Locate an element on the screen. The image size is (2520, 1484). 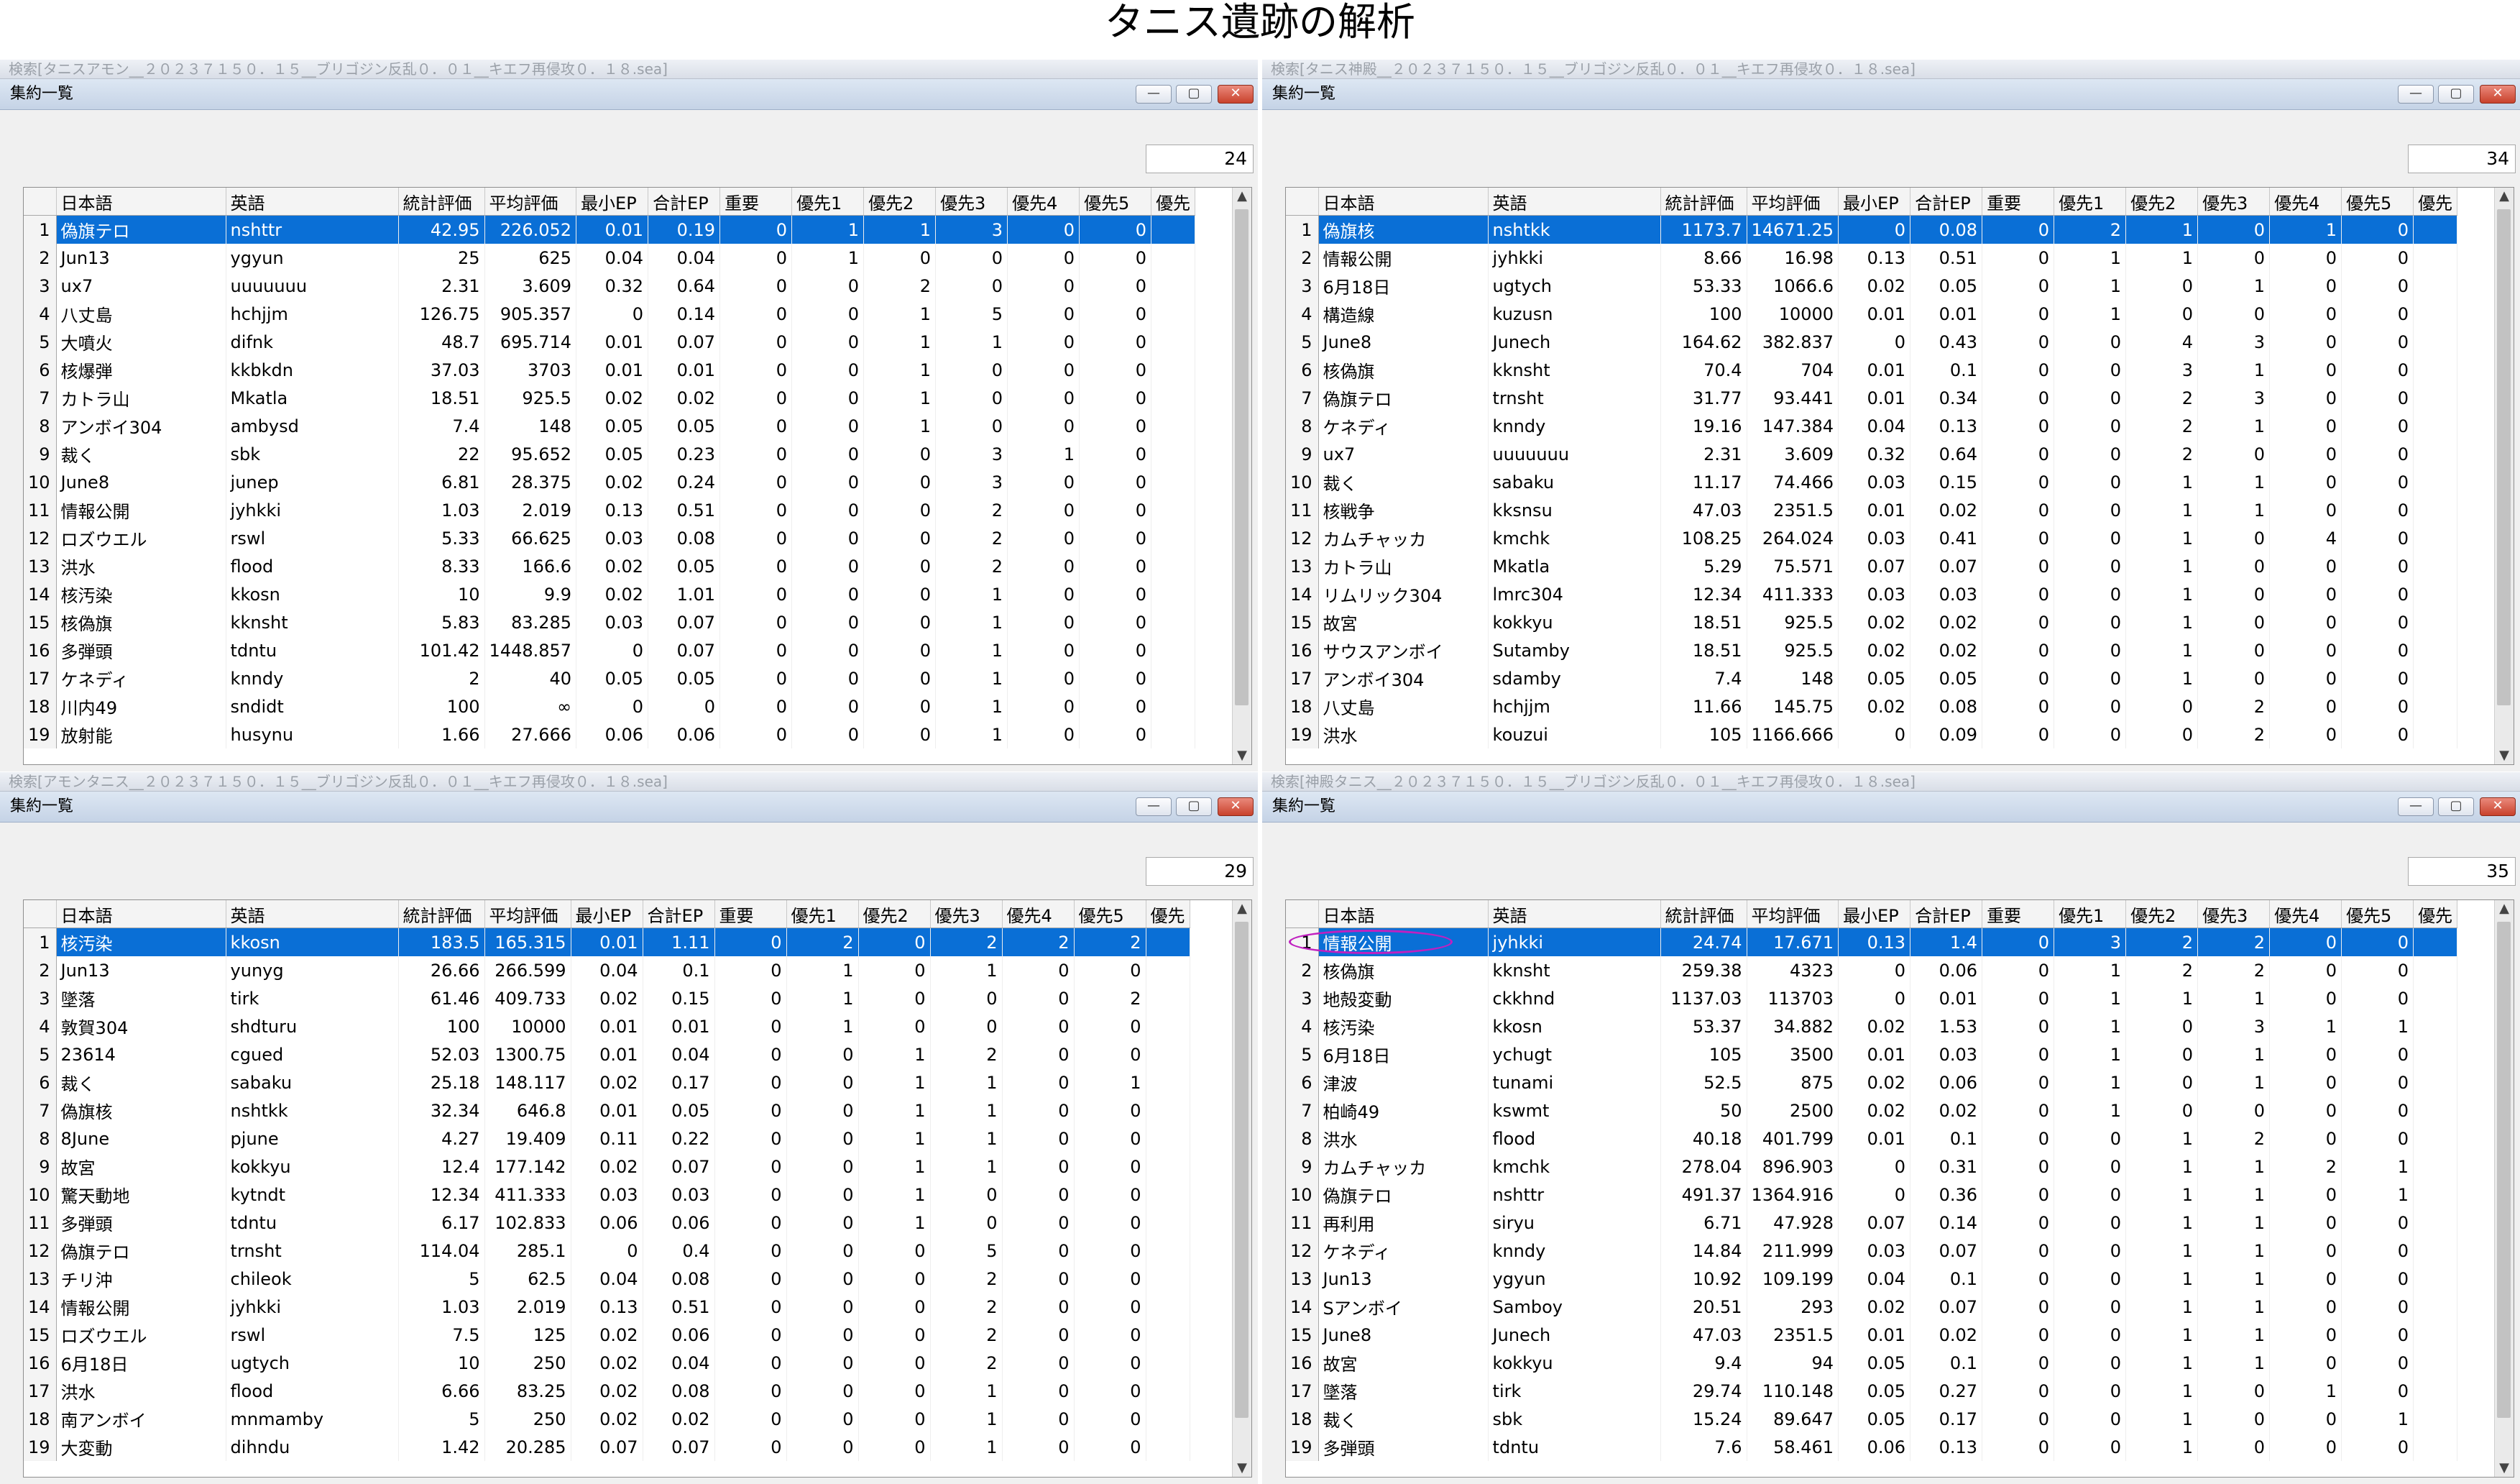
cell-priority-2: 2 is located at coordinates (900, 286).